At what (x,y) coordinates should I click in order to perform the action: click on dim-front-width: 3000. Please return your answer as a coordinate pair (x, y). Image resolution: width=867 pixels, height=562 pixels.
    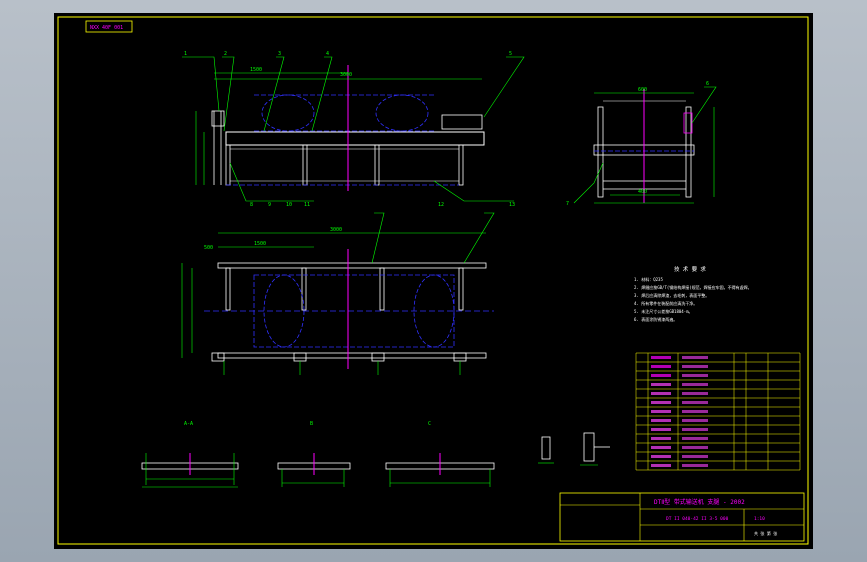
    Looking at the image, I should click on (346, 75).